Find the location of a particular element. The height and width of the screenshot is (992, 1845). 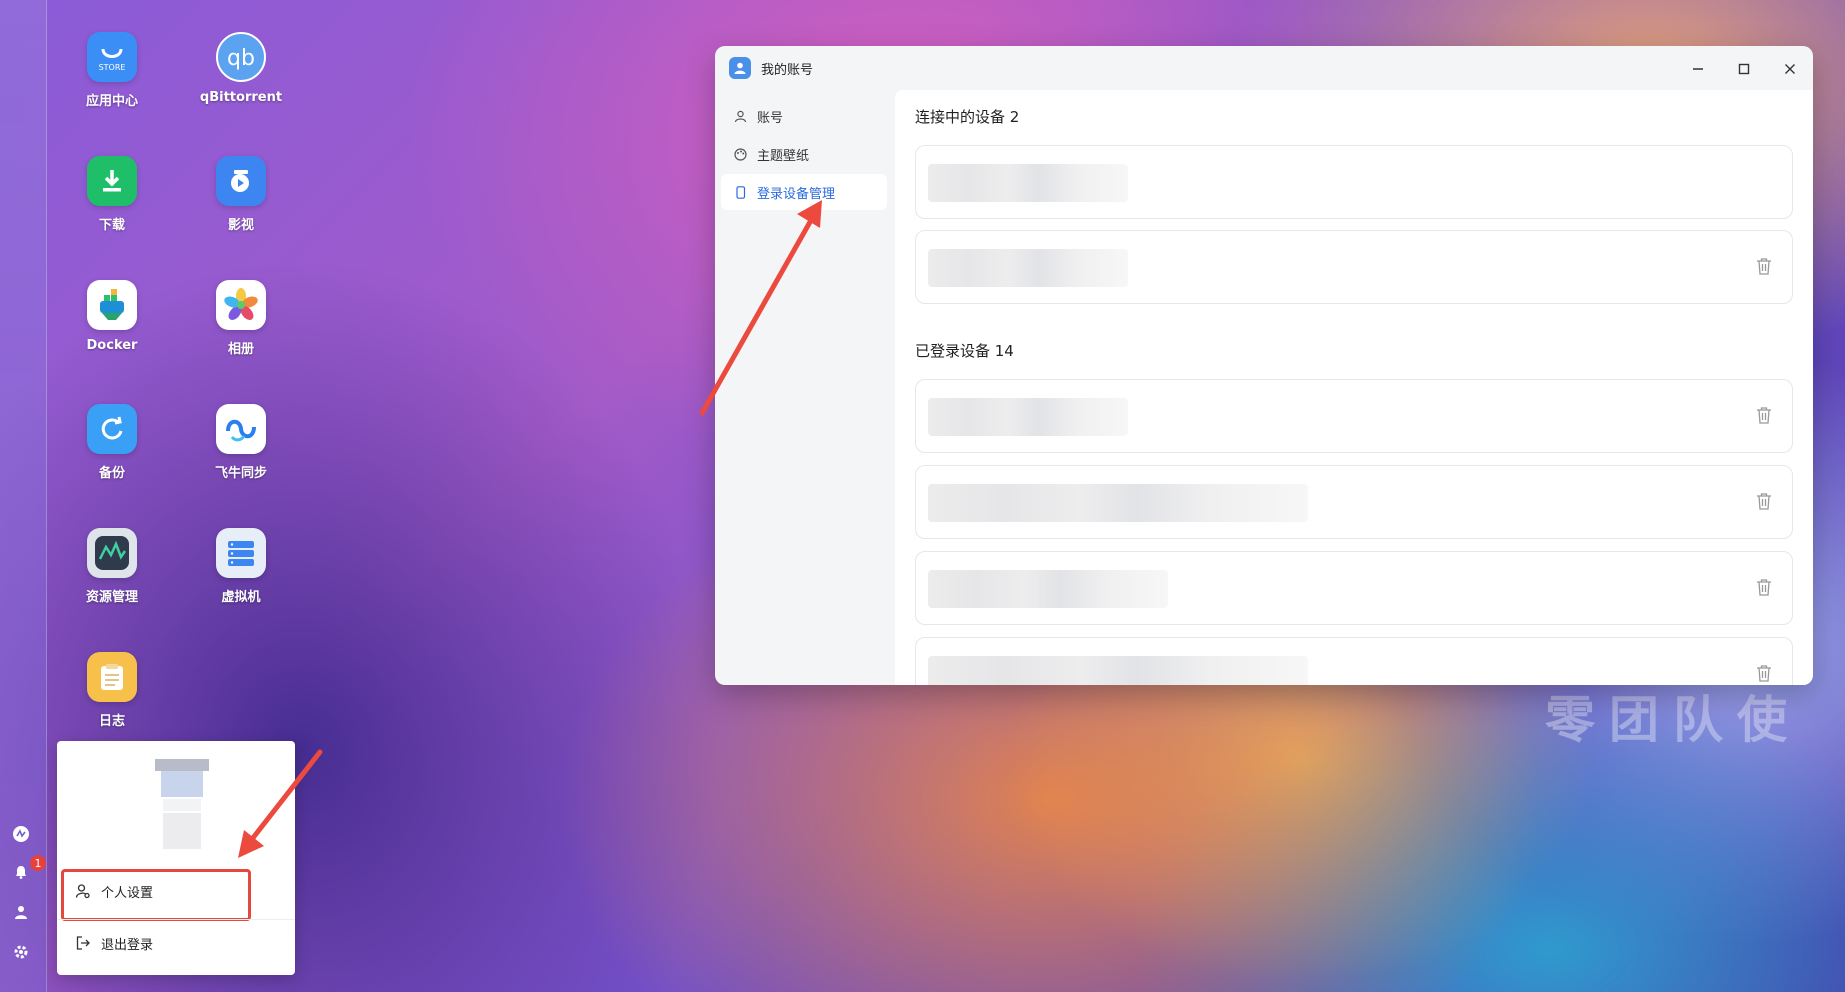

video-icon is located at coordinates (241, 181).